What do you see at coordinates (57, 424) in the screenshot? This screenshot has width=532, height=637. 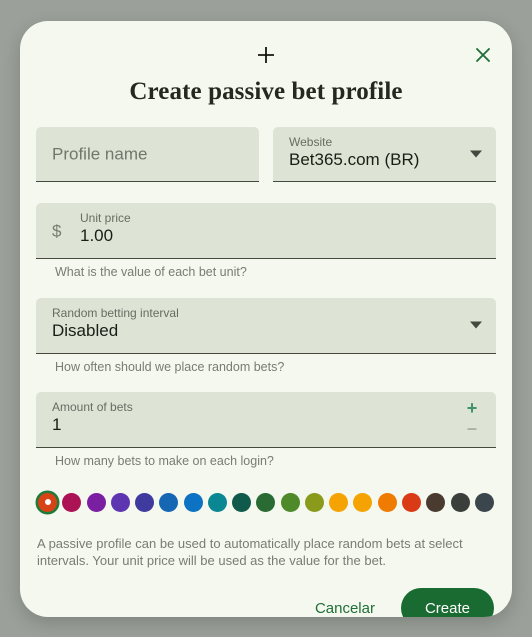 I see `amount-of-bets-value: 1` at bounding box center [57, 424].